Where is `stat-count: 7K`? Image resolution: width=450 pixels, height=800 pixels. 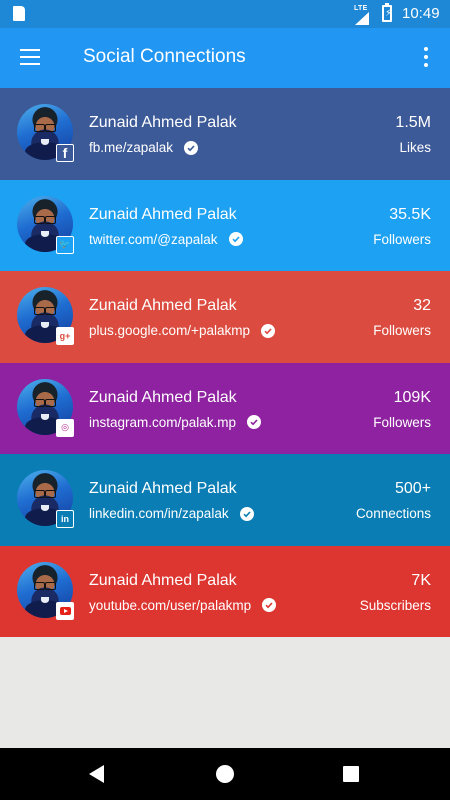
stat-count: 7K is located at coordinates (421, 580).